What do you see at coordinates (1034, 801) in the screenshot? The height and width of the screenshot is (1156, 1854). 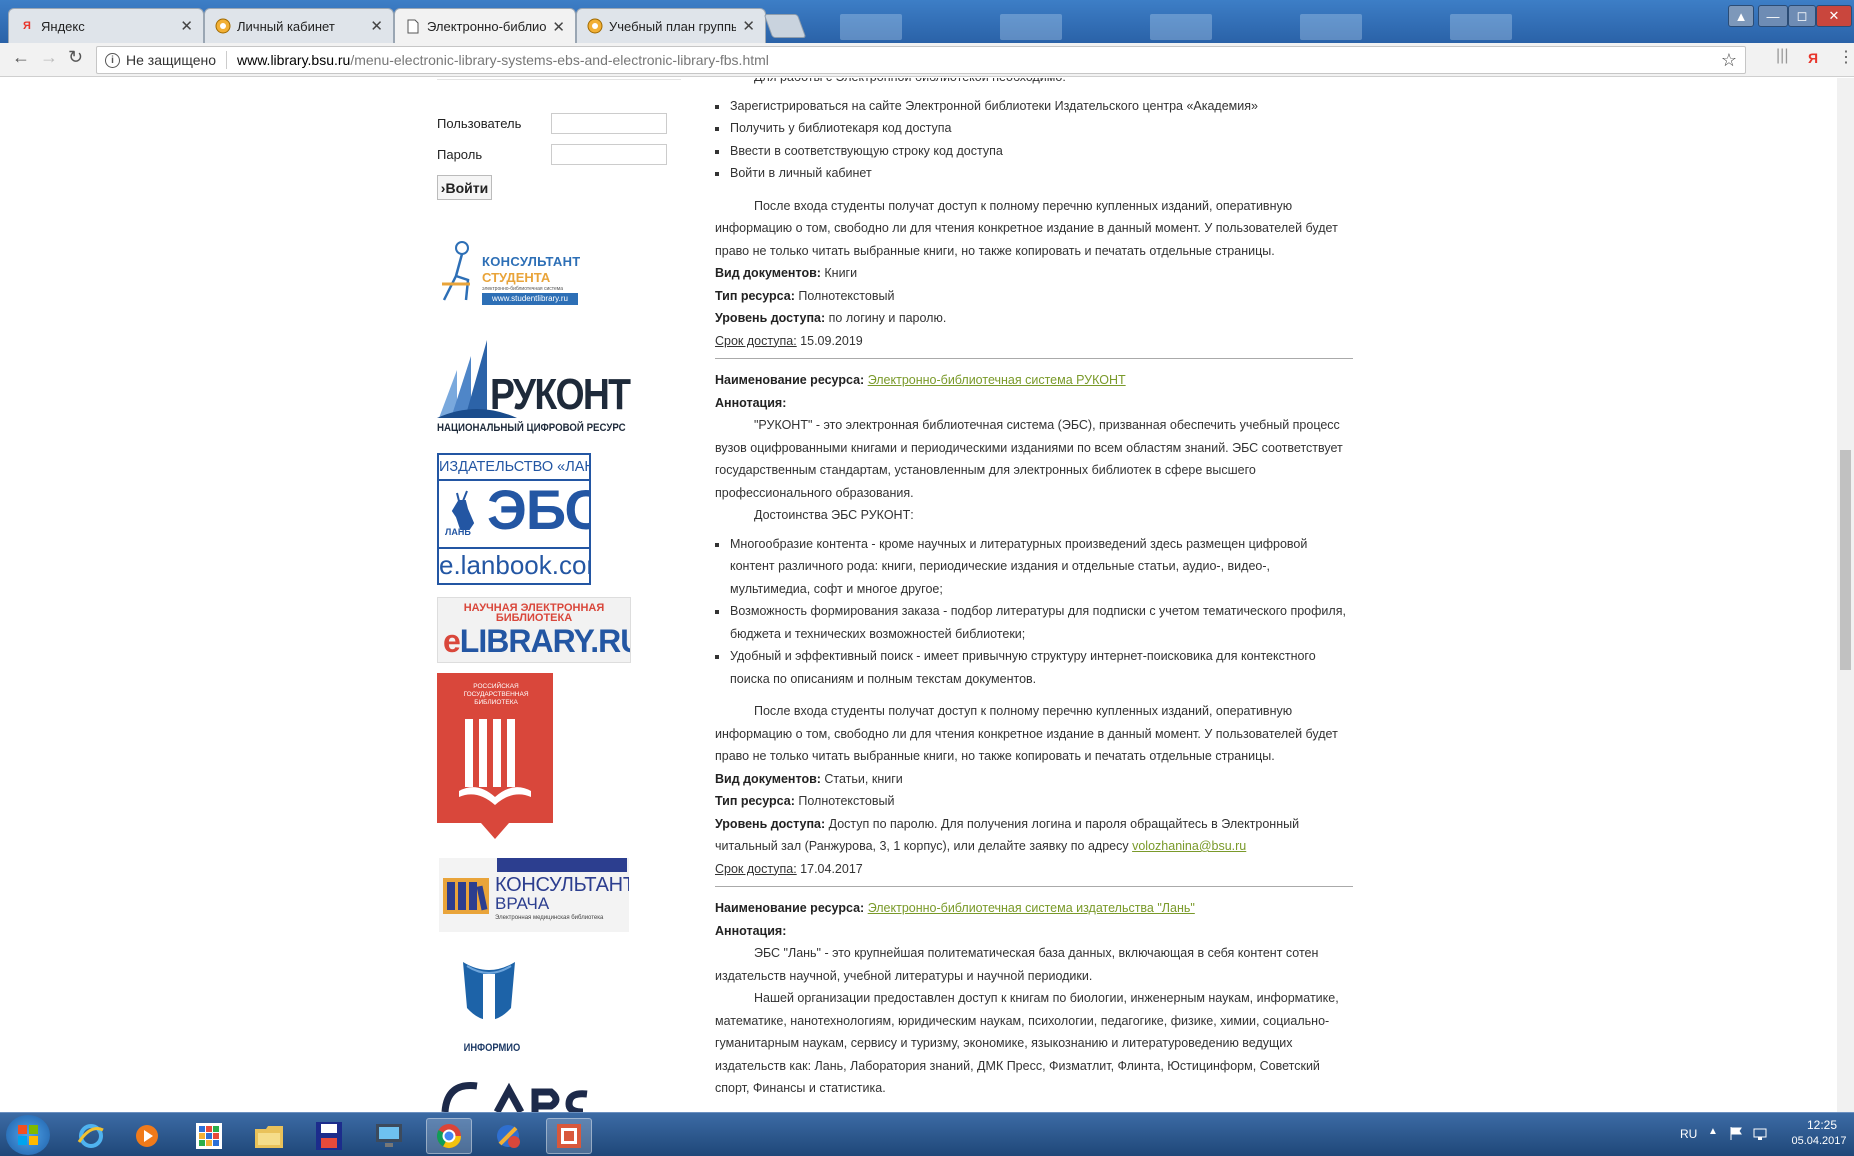 I see `section2-resource-type: Тип ресурса: Полнотекстовый` at bounding box center [1034, 801].